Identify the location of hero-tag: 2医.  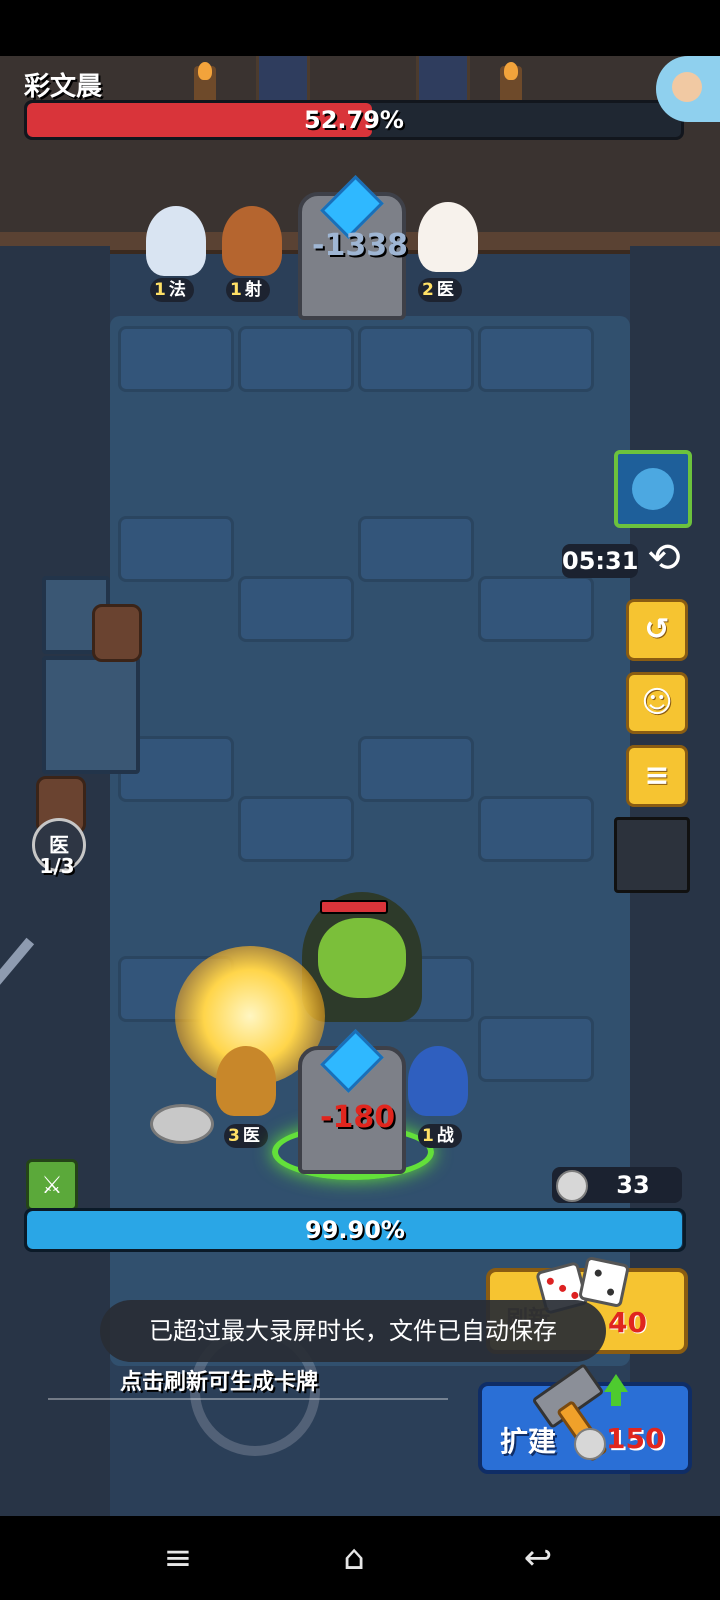
(440, 290).